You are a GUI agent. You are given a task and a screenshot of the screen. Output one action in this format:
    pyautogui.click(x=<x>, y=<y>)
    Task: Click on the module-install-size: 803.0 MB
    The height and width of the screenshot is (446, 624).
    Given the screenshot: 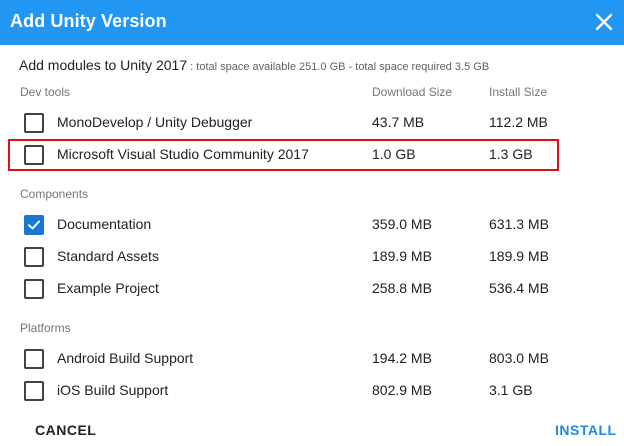 What is the action you would take?
    pyautogui.click(x=519, y=358)
    